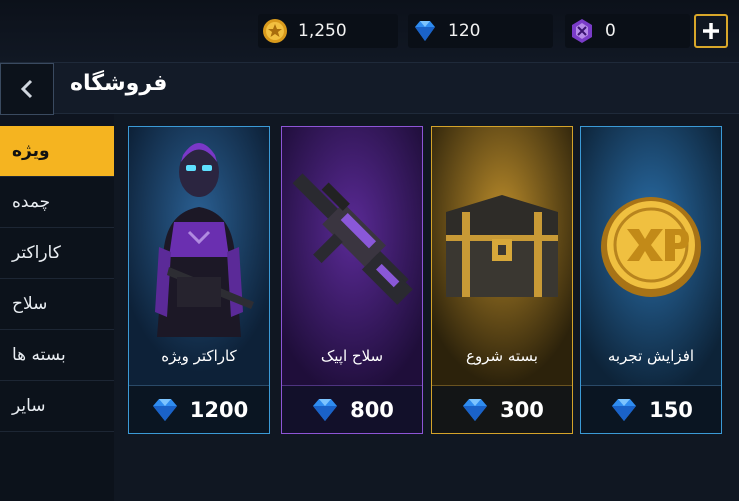 Image resolution: width=739 pixels, height=501 pixels. Describe the element at coordinates (57, 151) in the screenshot. I see `sidebar-item-featured: ویژه` at that location.